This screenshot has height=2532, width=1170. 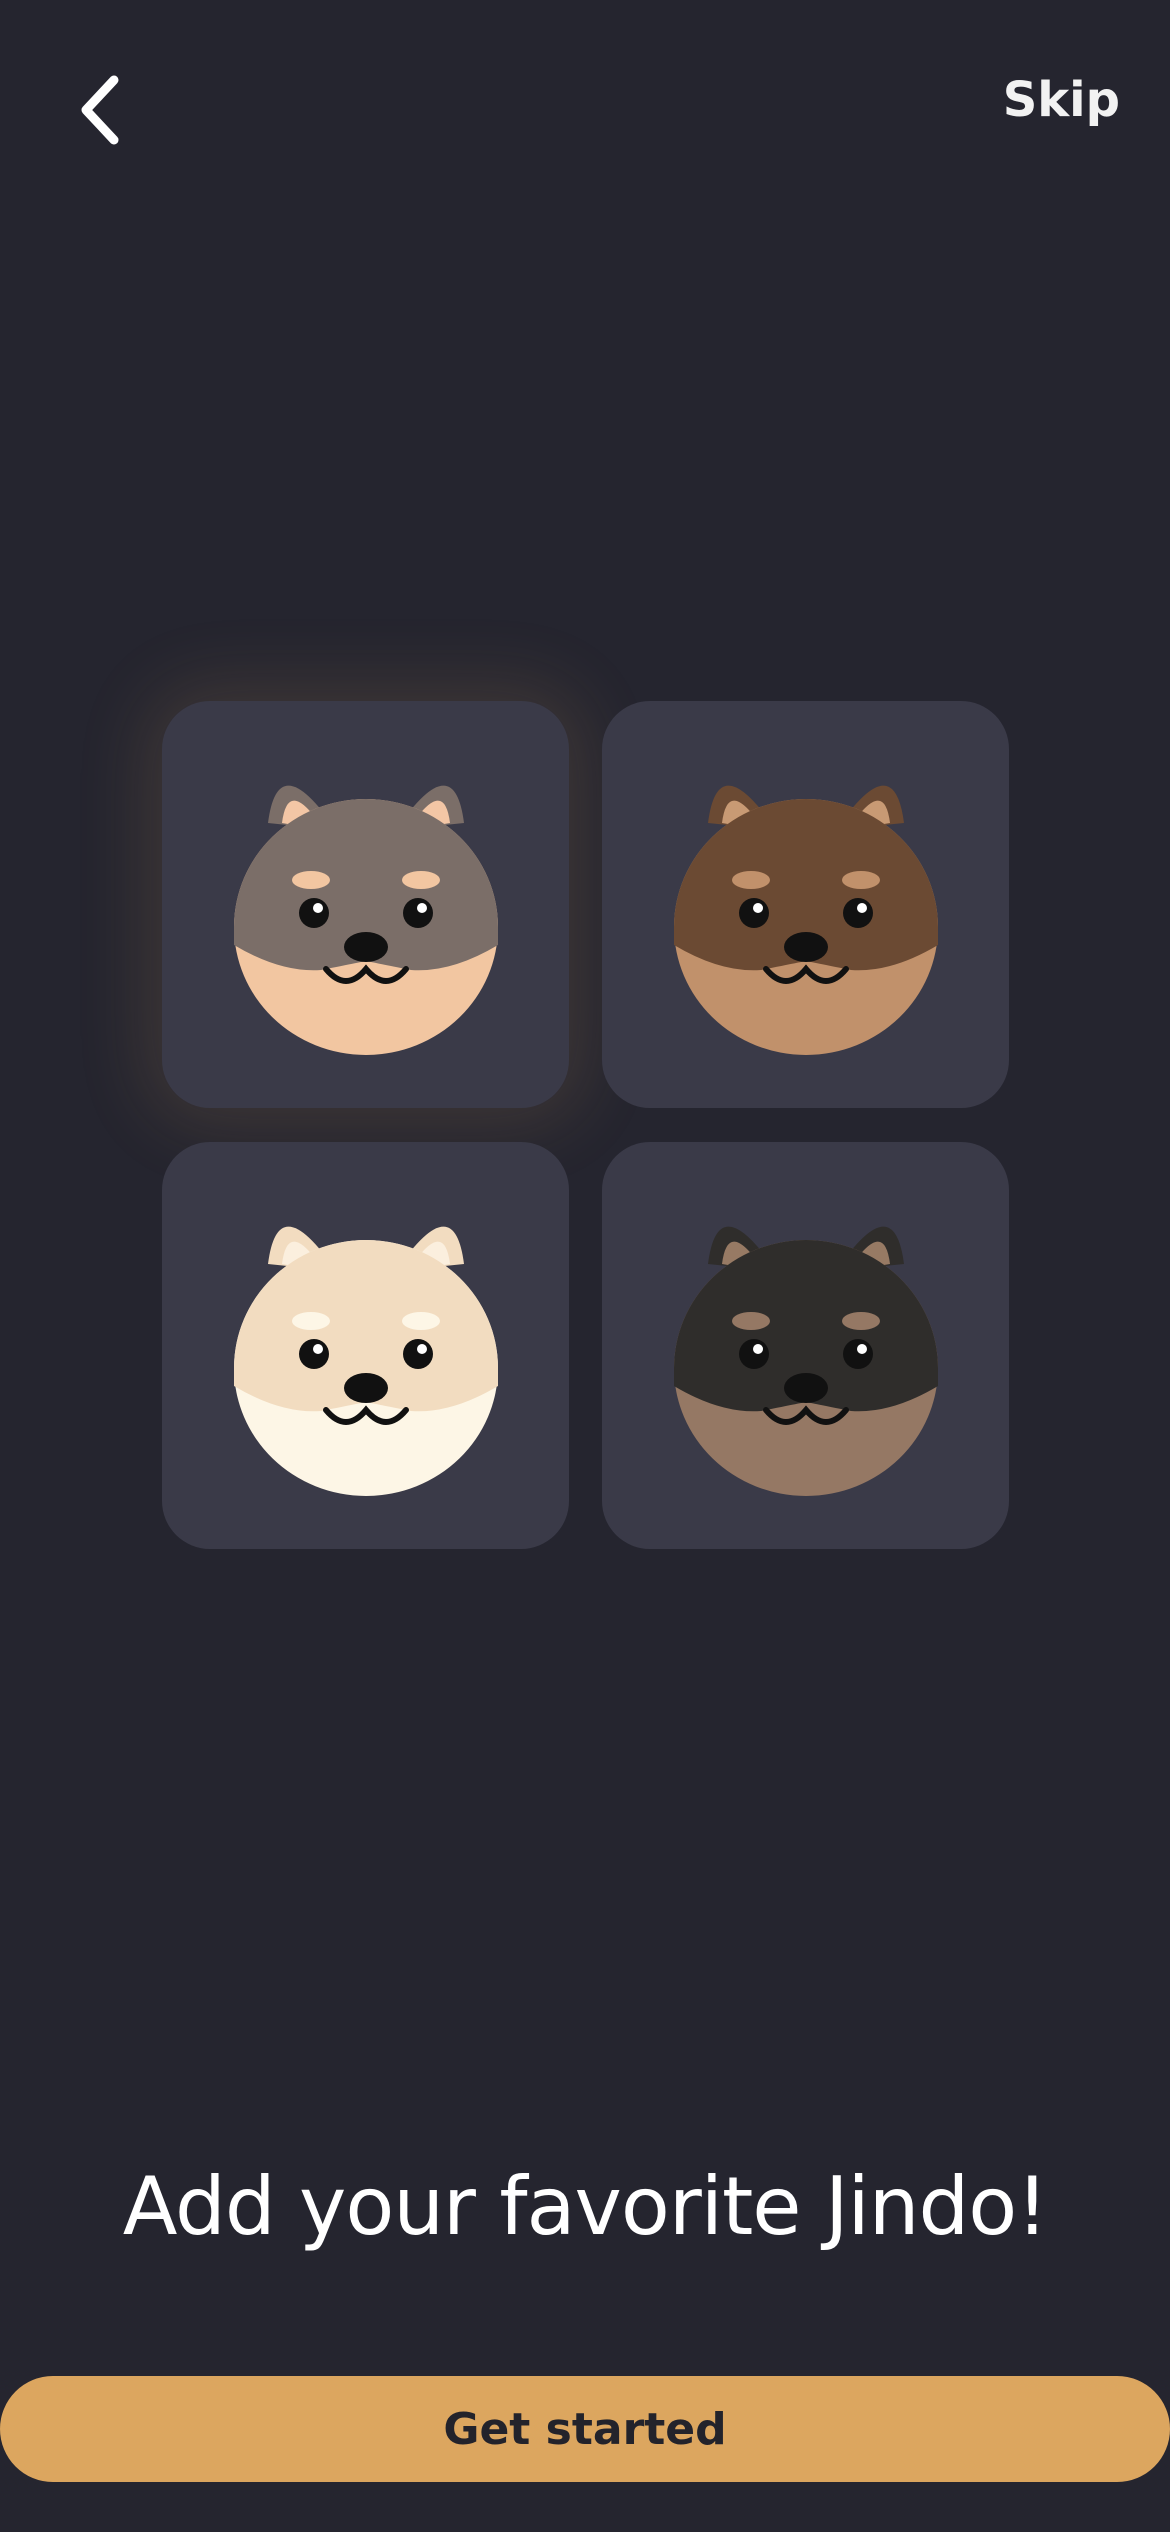 What do you see at coordinates (585, 2206) in the screenshot?
I see `headline: Add your favorite Jindo!` at bounding box center [585, 2206].